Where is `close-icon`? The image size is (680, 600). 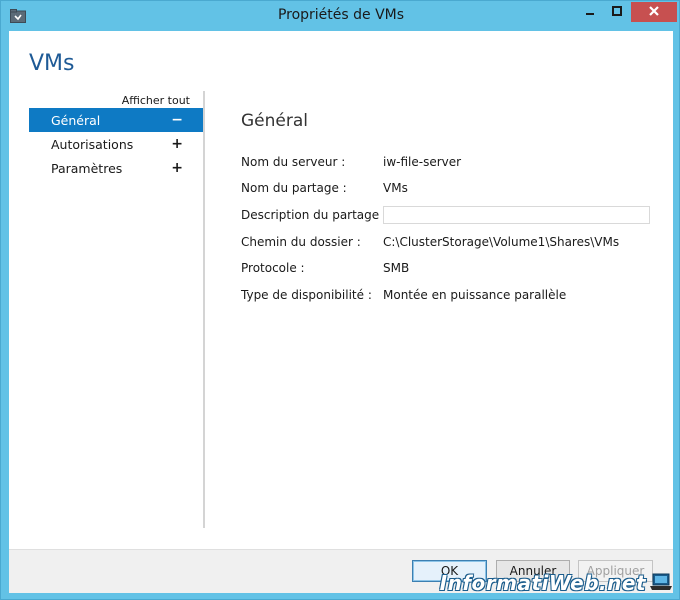 close-icon is located at coordinates (654, 12).